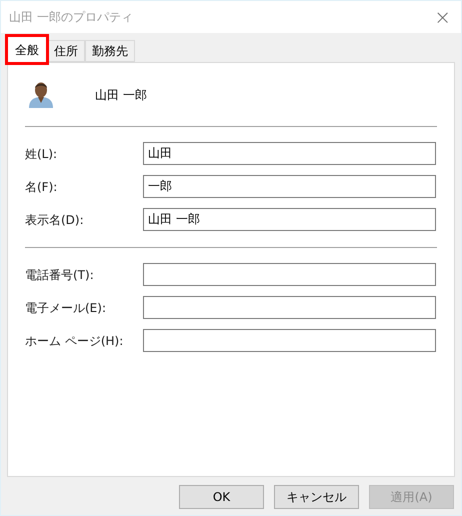 The width and height of the screenshot is (462, 516). What do you see at coordinates (27, 49) in the screenshot?
I see `tab: 全般` at bounding box center [27, 49].